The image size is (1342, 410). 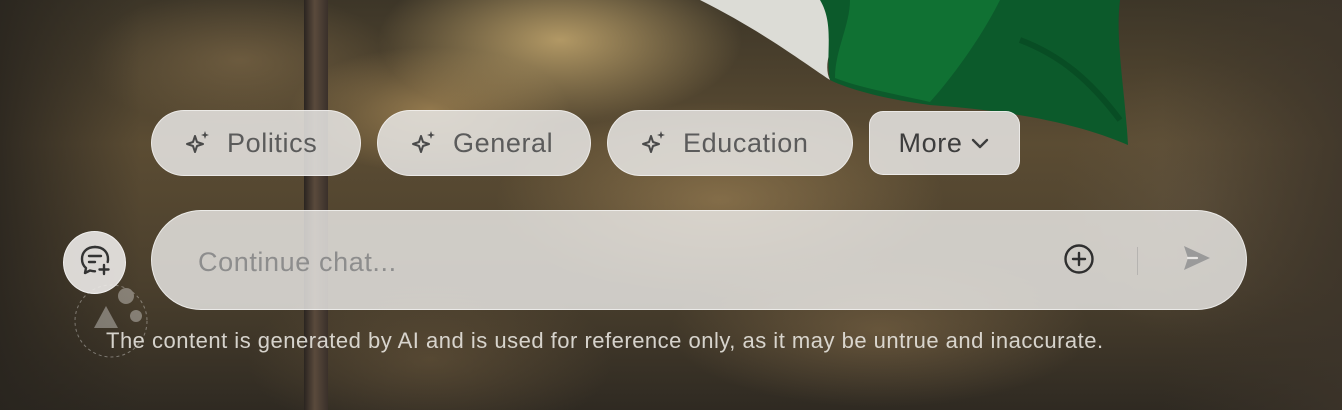 I want to click on new-chat-icon, so click(x=95, y=262).